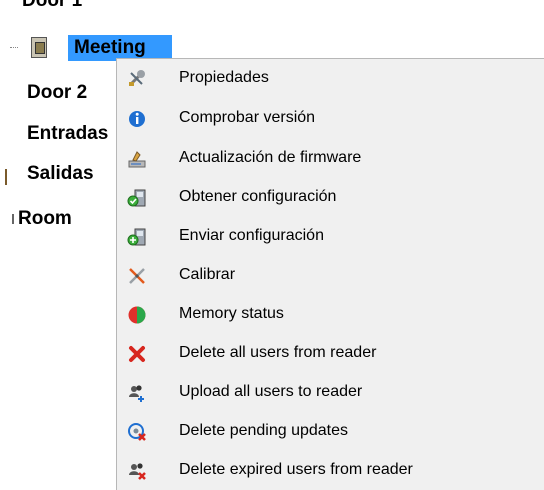 This screenshot has width=544, height=490. What do you see at coordinates (271, 391) in the screenshot?
I see `menu-item-label: Upload all users to reader` at bounding box center [271, 391].